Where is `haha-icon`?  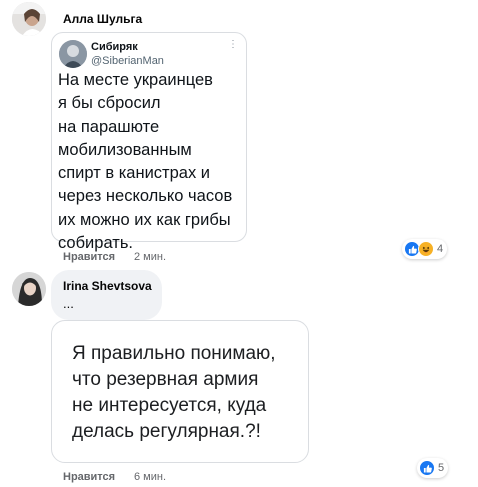 haha-icon is located at coordinates (426, 249).